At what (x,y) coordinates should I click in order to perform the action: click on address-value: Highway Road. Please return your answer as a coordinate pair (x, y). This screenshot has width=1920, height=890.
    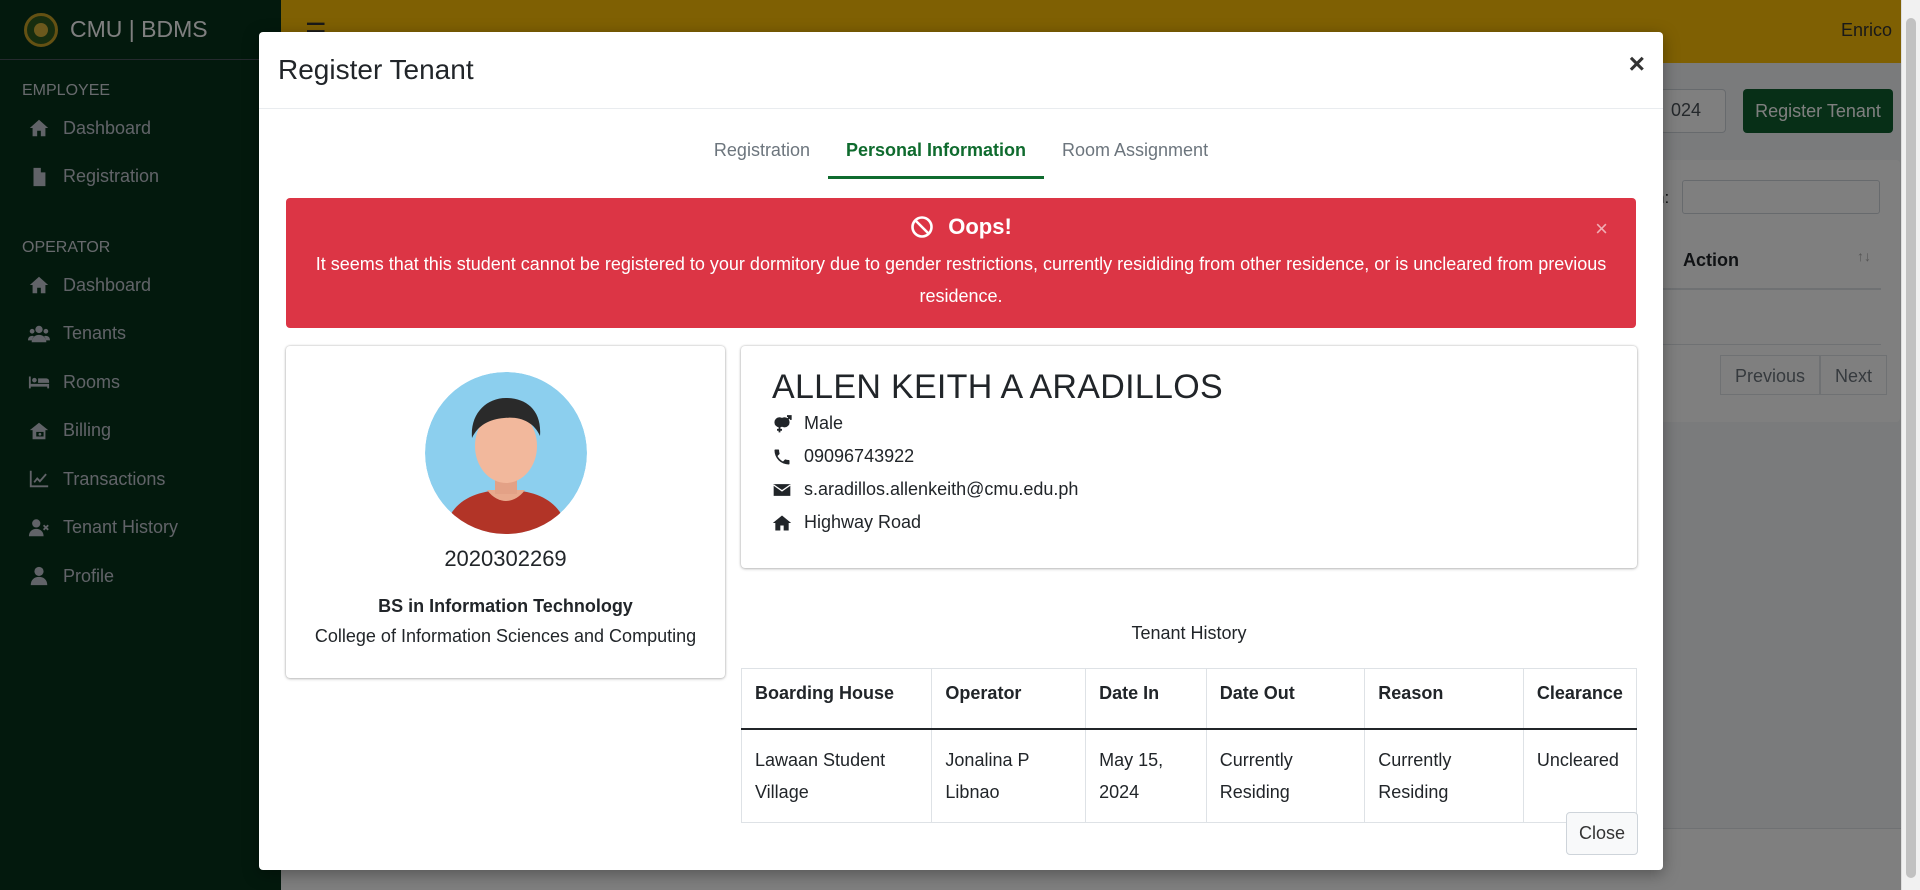
    Looking at the image, I should click on (863, 522).